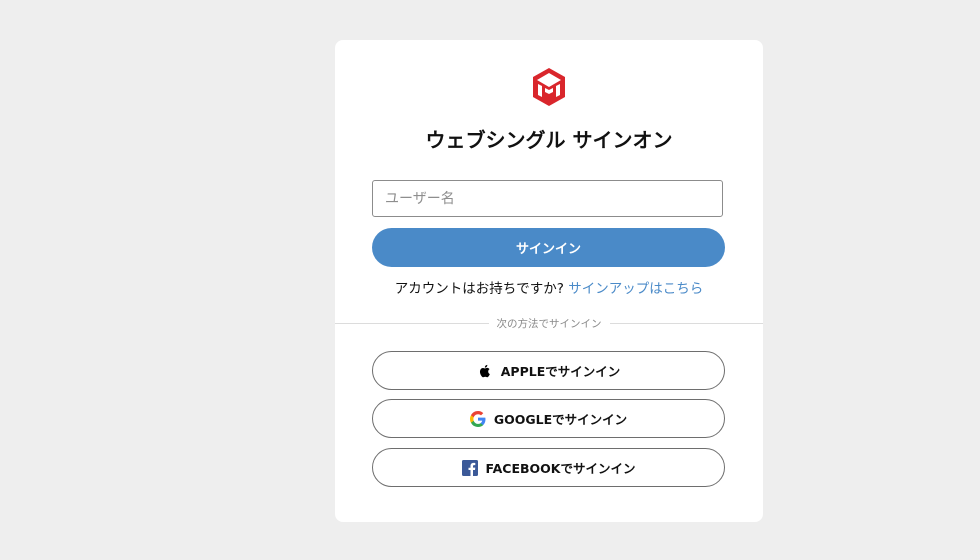  I want to click on brand-logo-icon, so click(549, 87).